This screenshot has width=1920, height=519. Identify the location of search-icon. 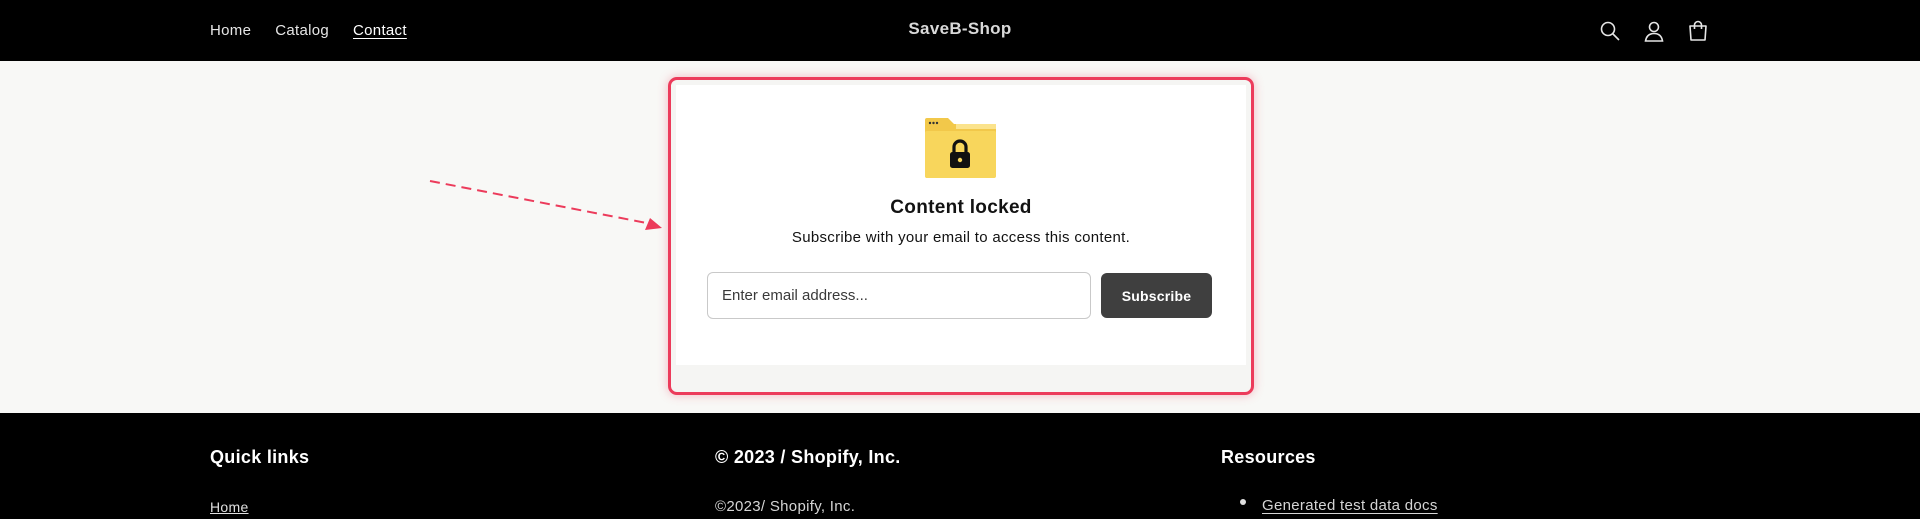
(1610, 31).